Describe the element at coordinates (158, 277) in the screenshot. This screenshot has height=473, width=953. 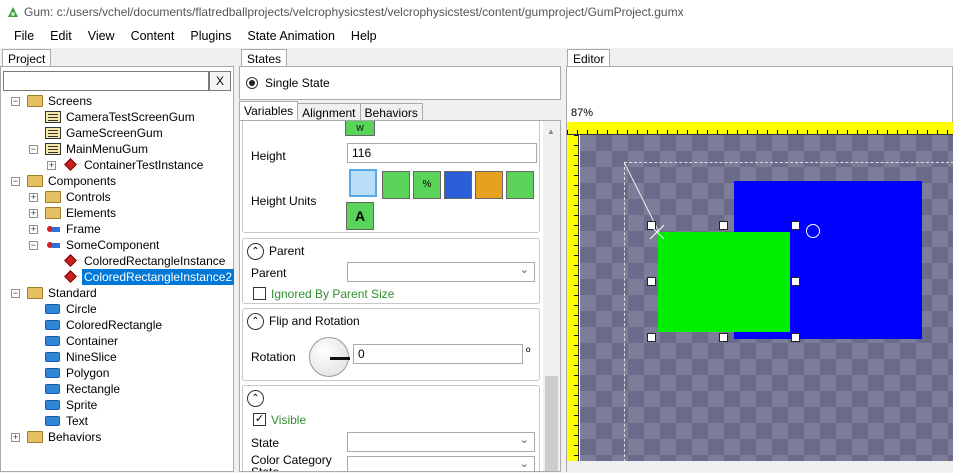
I see `tree-node-label: ColoredRectangleInstance2` at that location.